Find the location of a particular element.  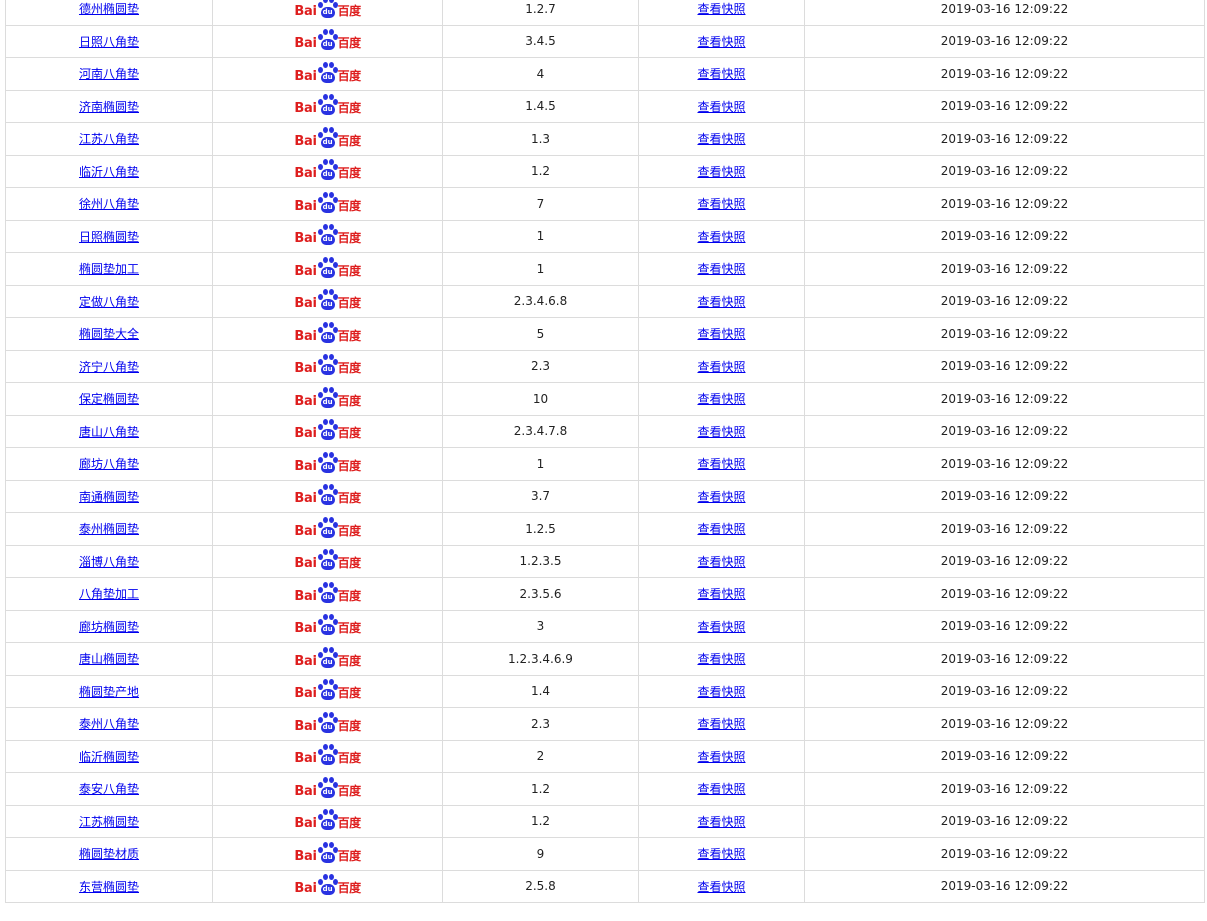

keyword-link: 济南椭圆垫 is located at coordinates (109, 107).